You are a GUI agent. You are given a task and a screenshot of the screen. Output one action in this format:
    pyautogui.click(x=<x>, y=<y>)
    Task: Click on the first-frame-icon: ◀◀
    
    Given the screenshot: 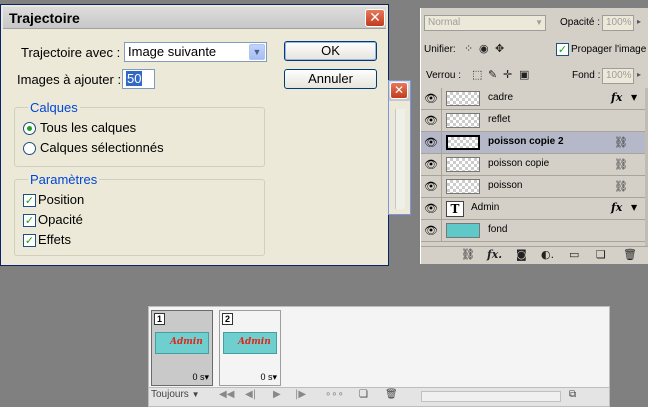 What is the action you would take?
    pyautogui.click(x=226, y=394)
    